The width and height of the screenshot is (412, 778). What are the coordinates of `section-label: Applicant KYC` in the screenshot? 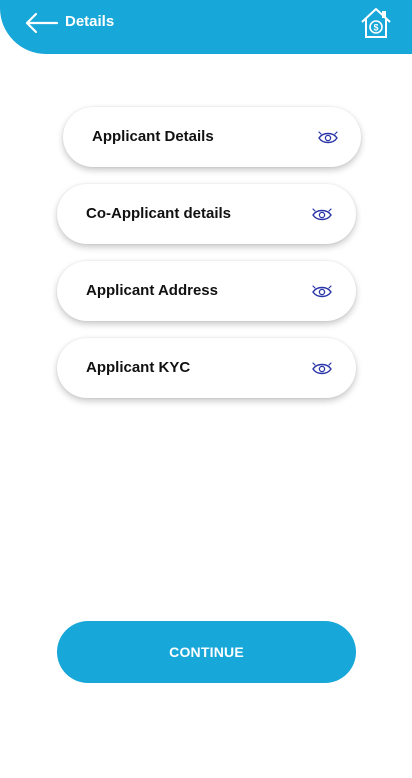 It's located at (138, 367).